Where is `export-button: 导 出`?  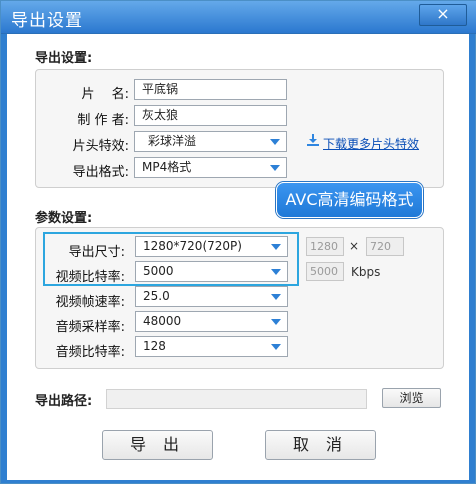
export-button: 导 出 is located at coordinates (157, 445).